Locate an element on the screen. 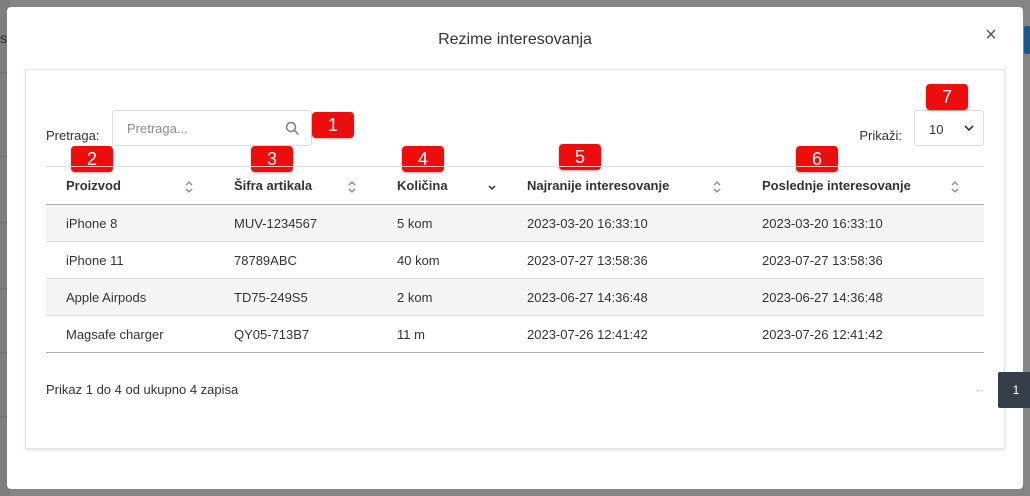 Image resolution: width=1030 pixels, height=496 pixels. cell-sku: TD75-249S5 is located at coordinates (295, 297).